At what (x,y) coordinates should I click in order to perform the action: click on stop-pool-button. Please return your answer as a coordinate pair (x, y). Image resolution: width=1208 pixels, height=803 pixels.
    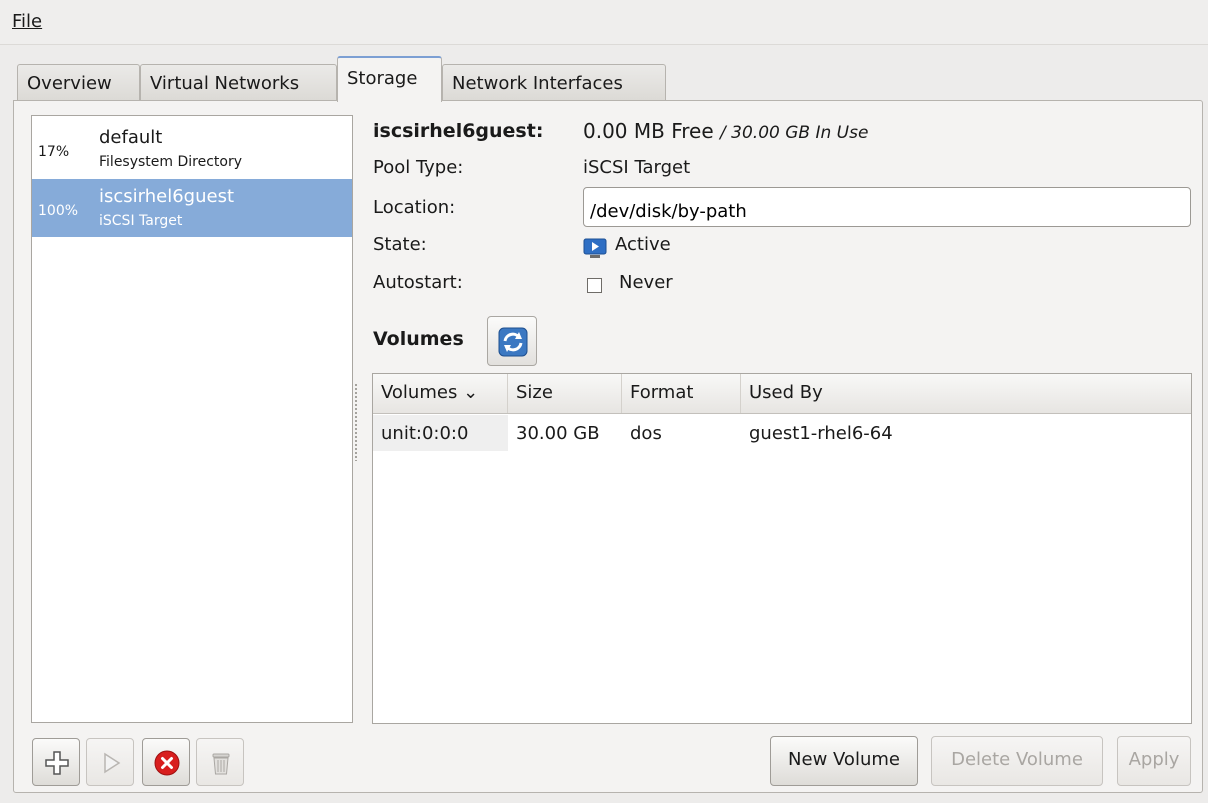
    Looking at the image, I should click on (166, 762).